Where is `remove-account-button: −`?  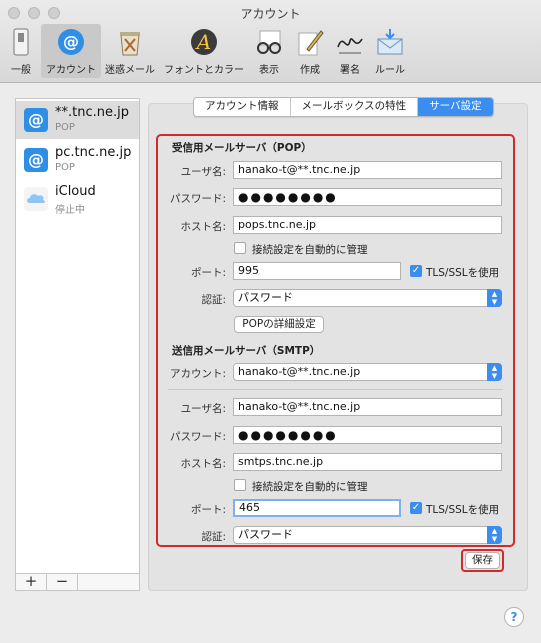 remove-account-button: − is located at coordinates (62, 582).